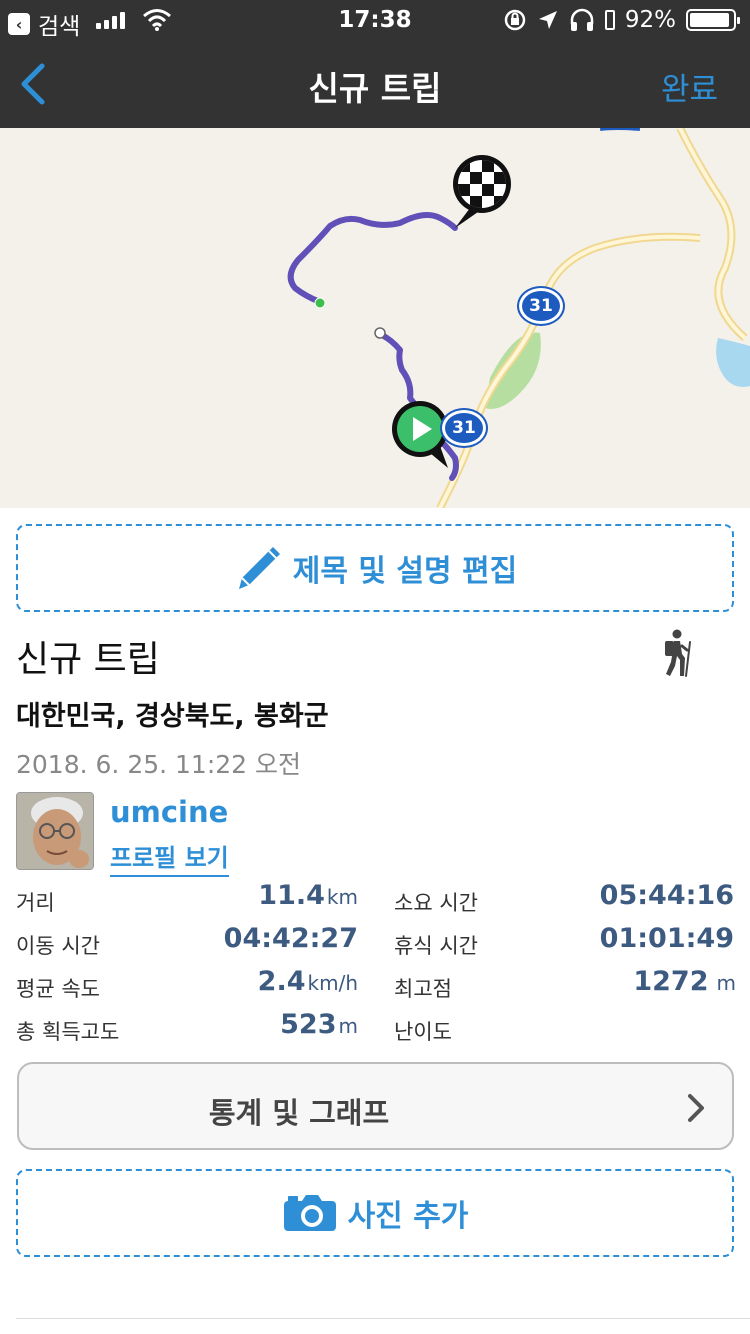 The width and height of the screenshot is (750, 1334). I want to click on stat-unit: km/h, so click(332, 983).